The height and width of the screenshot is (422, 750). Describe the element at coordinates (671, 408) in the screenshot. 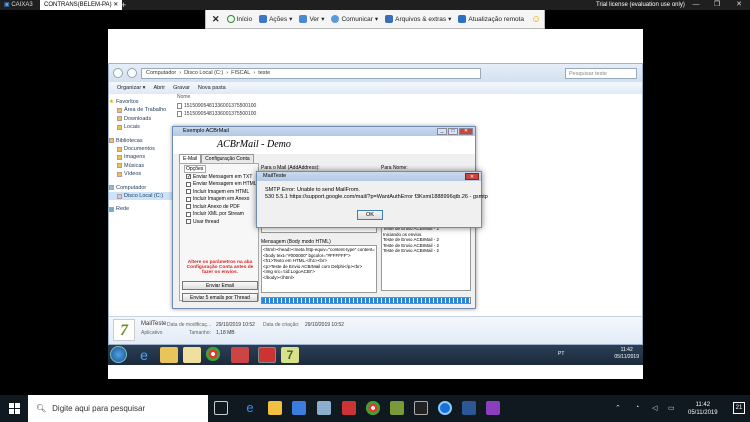

I see `battery-icon: ▭` at that location.